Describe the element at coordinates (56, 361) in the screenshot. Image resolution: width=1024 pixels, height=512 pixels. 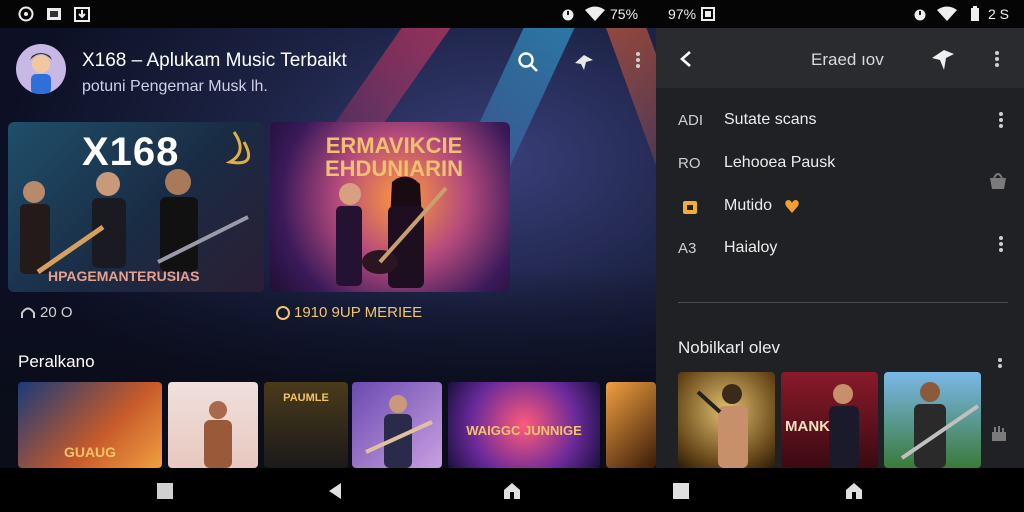
I see `section-title: Peralkano` at that location.